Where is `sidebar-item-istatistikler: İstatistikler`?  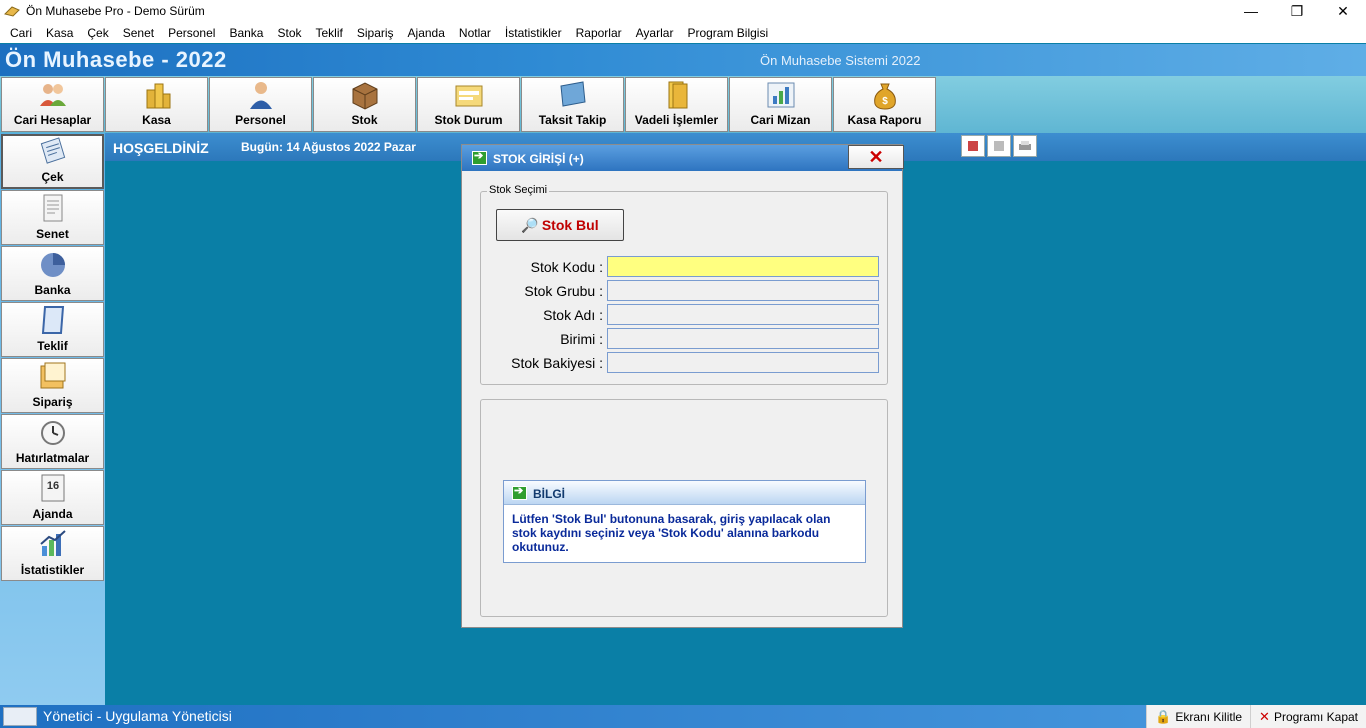
sidebar-item-istatistikler: İstatistikler is located at coordinates (52, 553).